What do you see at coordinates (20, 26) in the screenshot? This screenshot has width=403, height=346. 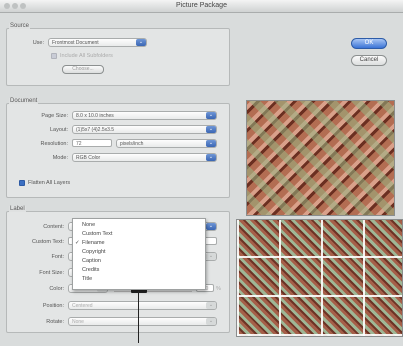 I see `source-legend: Source` at bounding box center [20, 26].